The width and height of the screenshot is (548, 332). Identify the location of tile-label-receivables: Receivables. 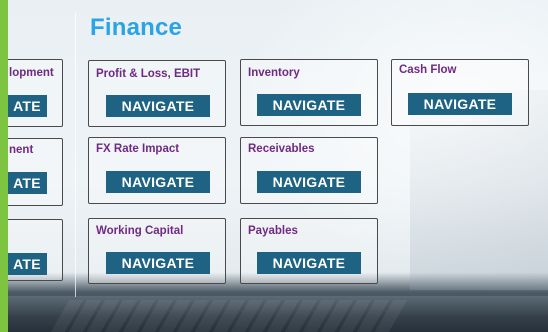
(281, 149).